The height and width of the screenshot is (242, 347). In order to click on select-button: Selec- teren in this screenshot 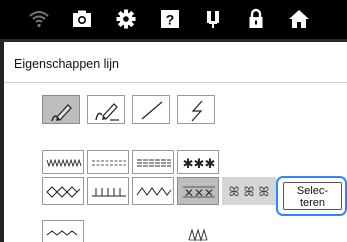, I will do `click(312, 196)`.